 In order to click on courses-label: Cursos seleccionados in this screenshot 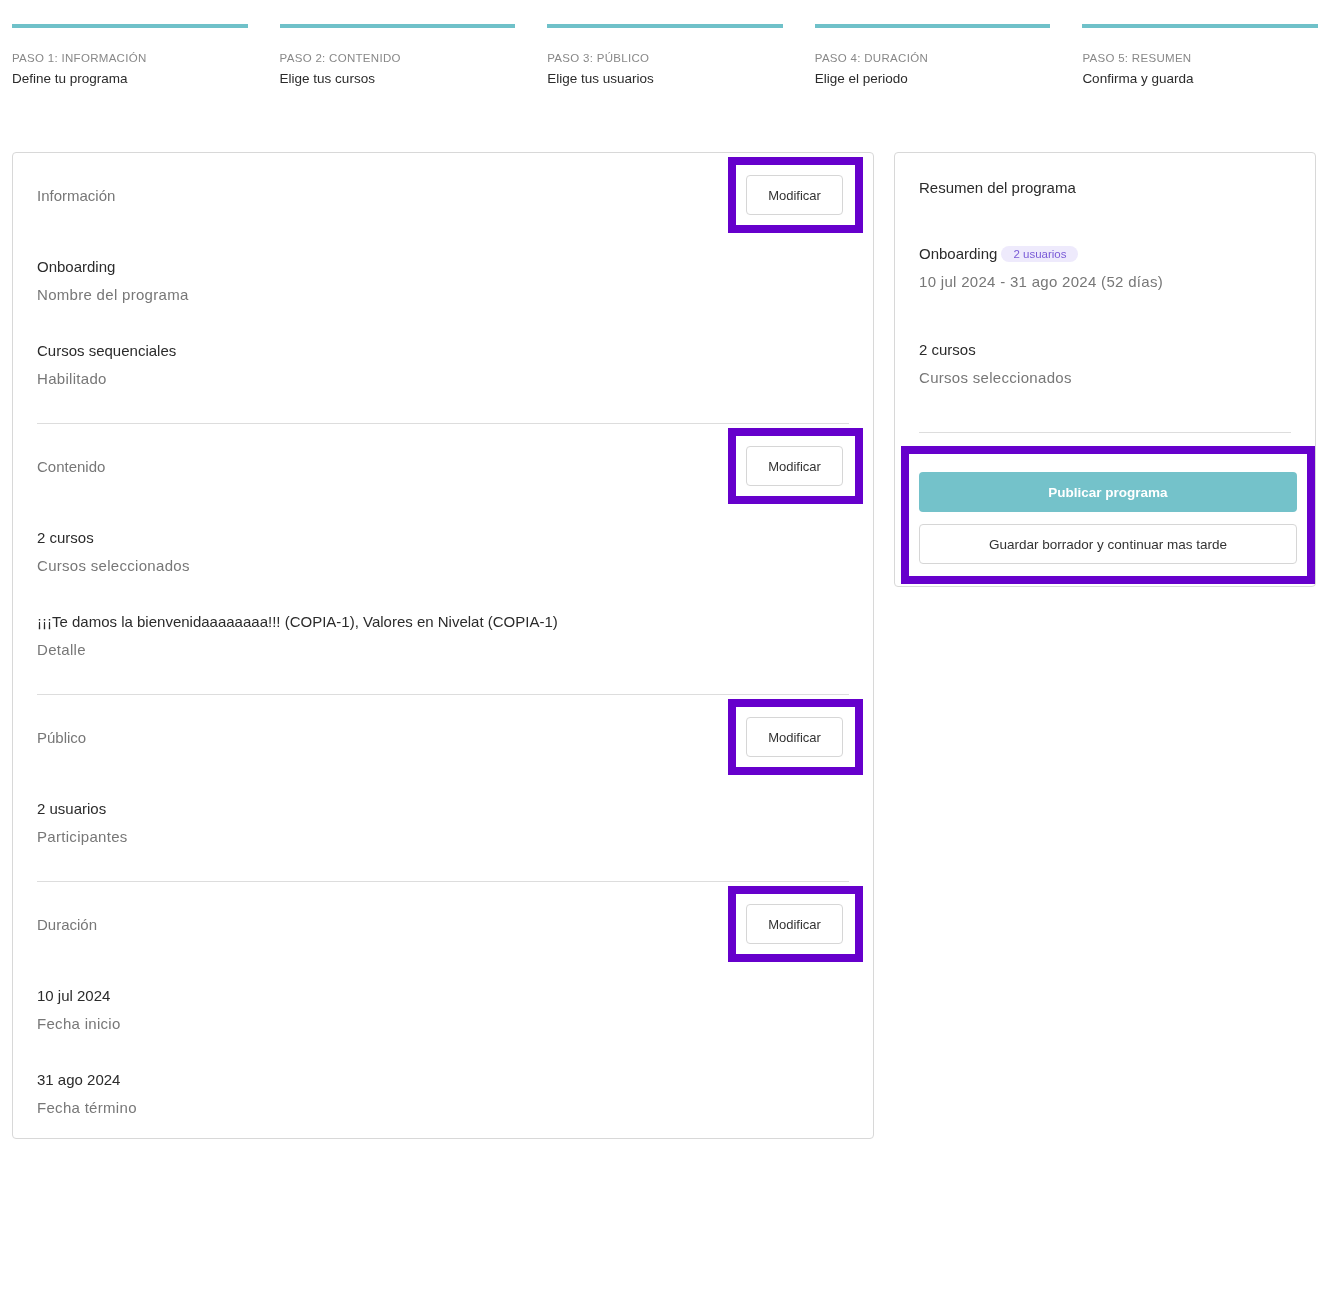, I will do `click(996, 378)`.